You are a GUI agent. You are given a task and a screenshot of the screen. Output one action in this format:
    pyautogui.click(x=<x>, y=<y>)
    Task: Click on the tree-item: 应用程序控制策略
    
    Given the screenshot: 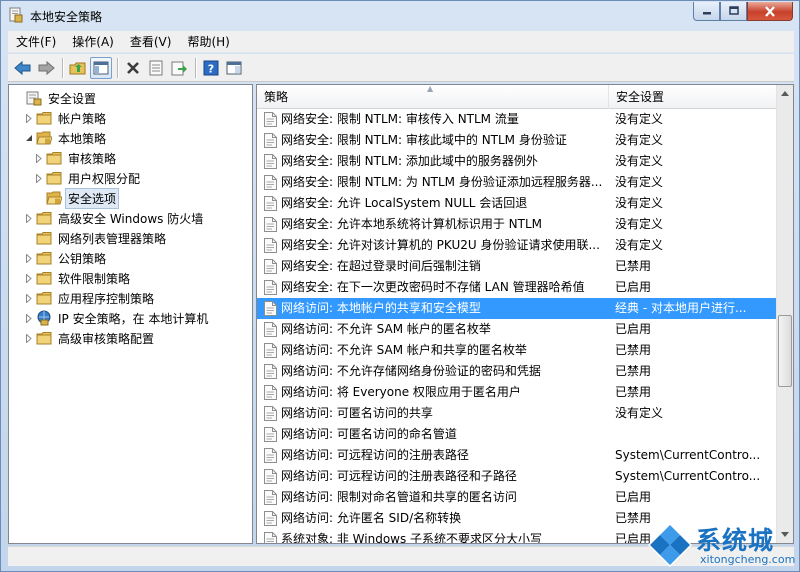 What is the action you would take?
    pyautogui.click(x=89, y=298)
    